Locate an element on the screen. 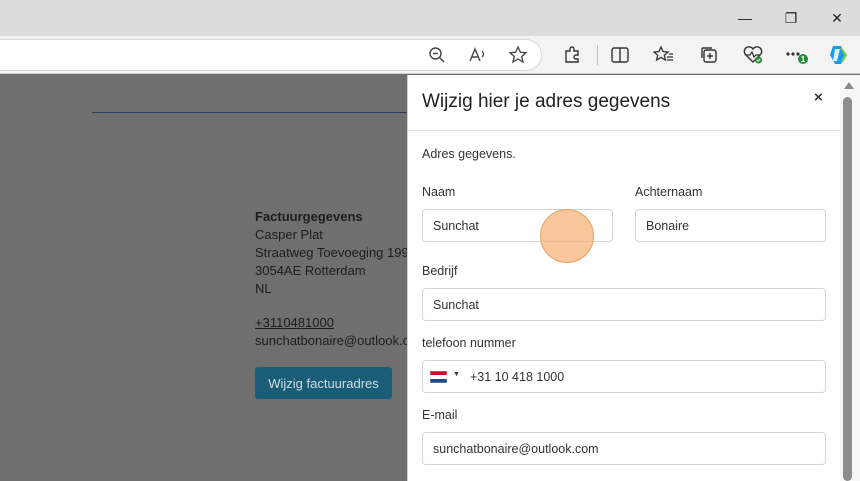 Image resolution: width=860 pixels, height=481 pixels. billing-phone-link: +3110481000 is located at coordinates (331, 323).